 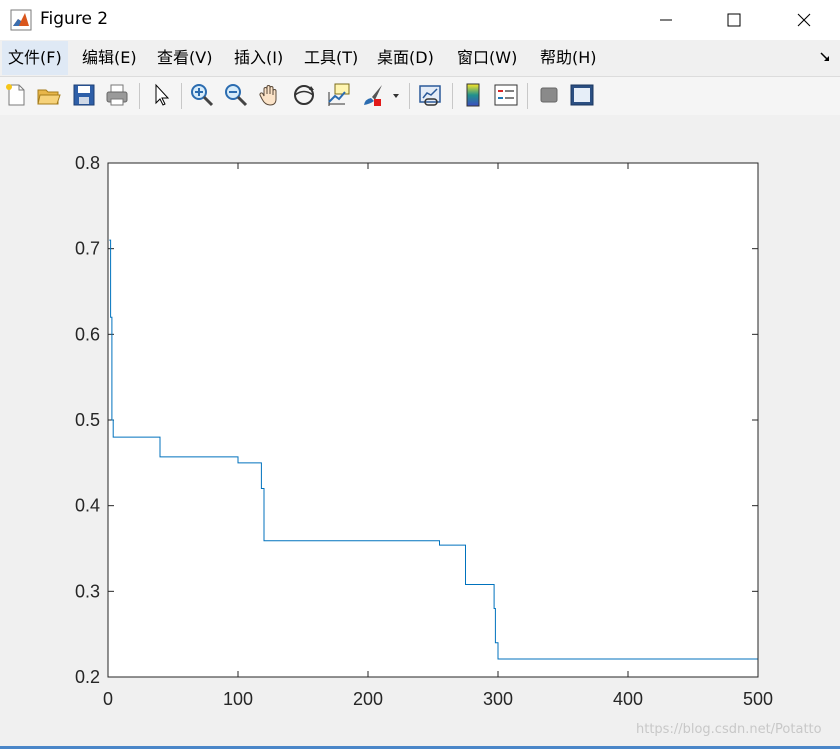 I want to click on figure-toolbar, so click(x=420, y=96).